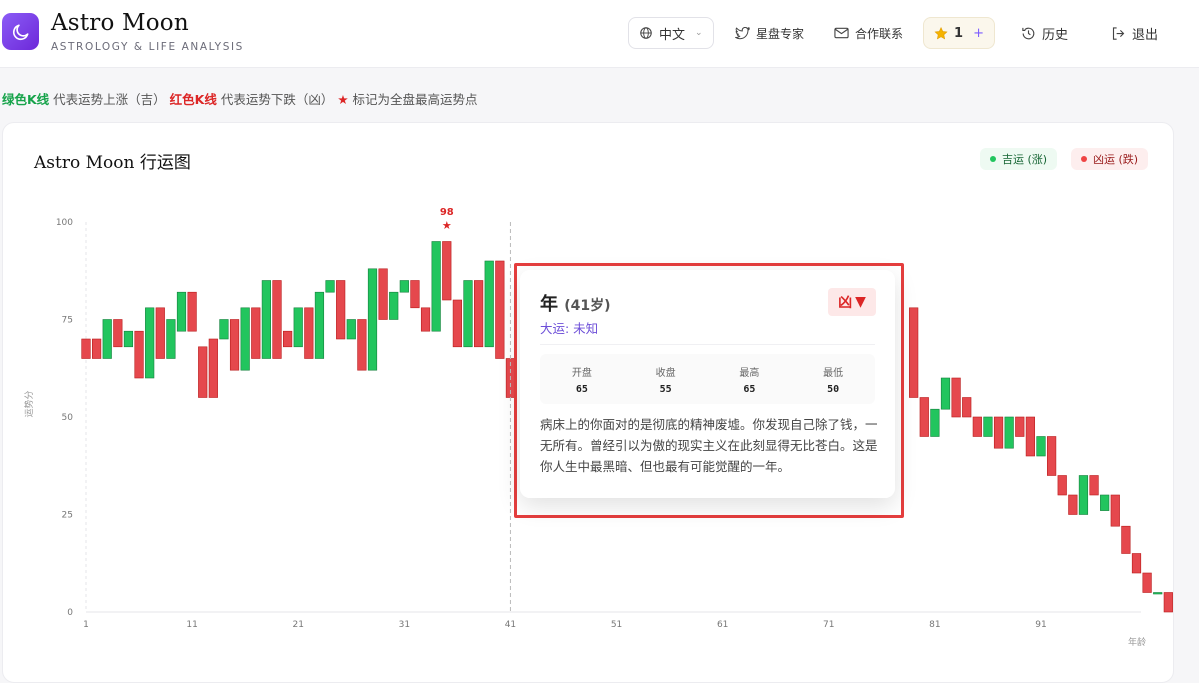 The width and height of the screenshot is (1199, 683). What do you see at coordinates (665, 373) in the screenshot?
I see `close-label: 收盘` at bounding box center [665, 373].